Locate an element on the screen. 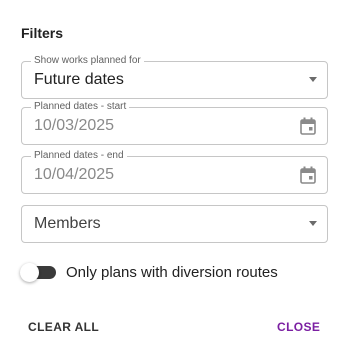  diversion-toggle-row: Only plans with diversion routes is located at coordinates (170, 273).